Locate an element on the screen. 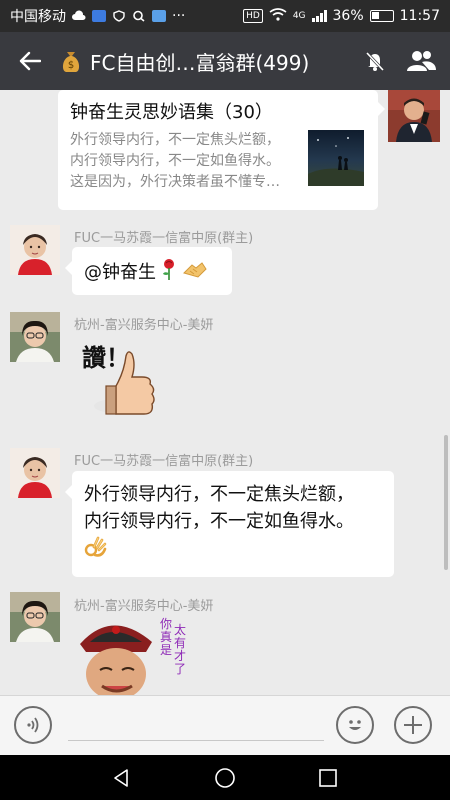  more-notifications-icon: ··· is located at coordinates (179, 16).